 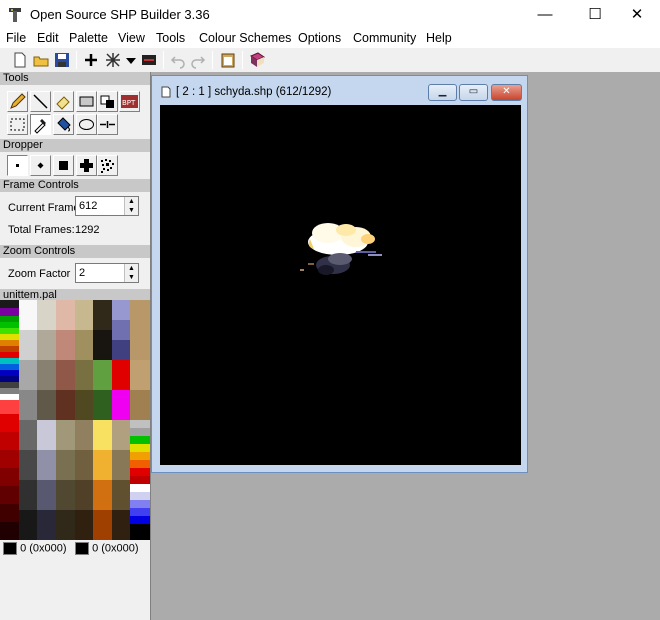 I want to click on brush-spray, so click(x=107, y=165).